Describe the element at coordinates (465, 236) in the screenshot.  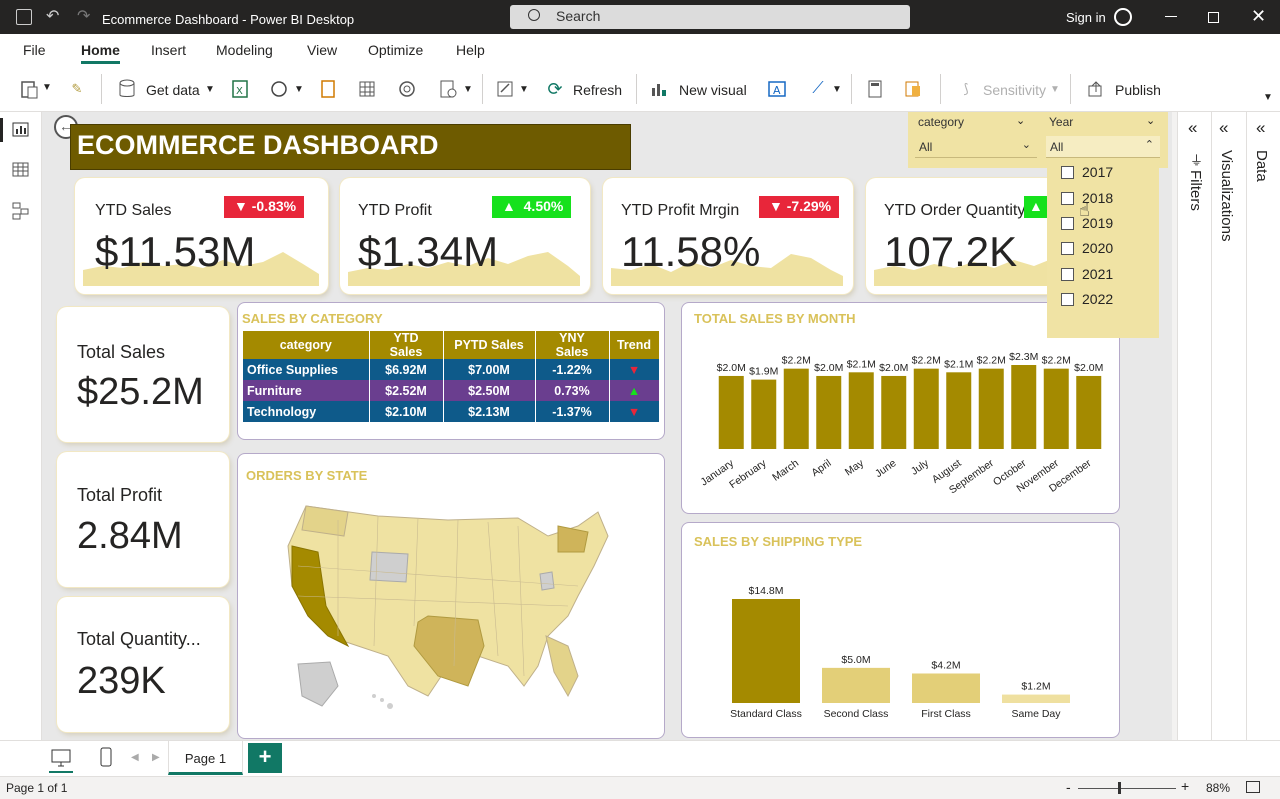
I see `kpi-card-ytd-profit: YTD Profit $1.34M ▲ 4.50%` at that location.